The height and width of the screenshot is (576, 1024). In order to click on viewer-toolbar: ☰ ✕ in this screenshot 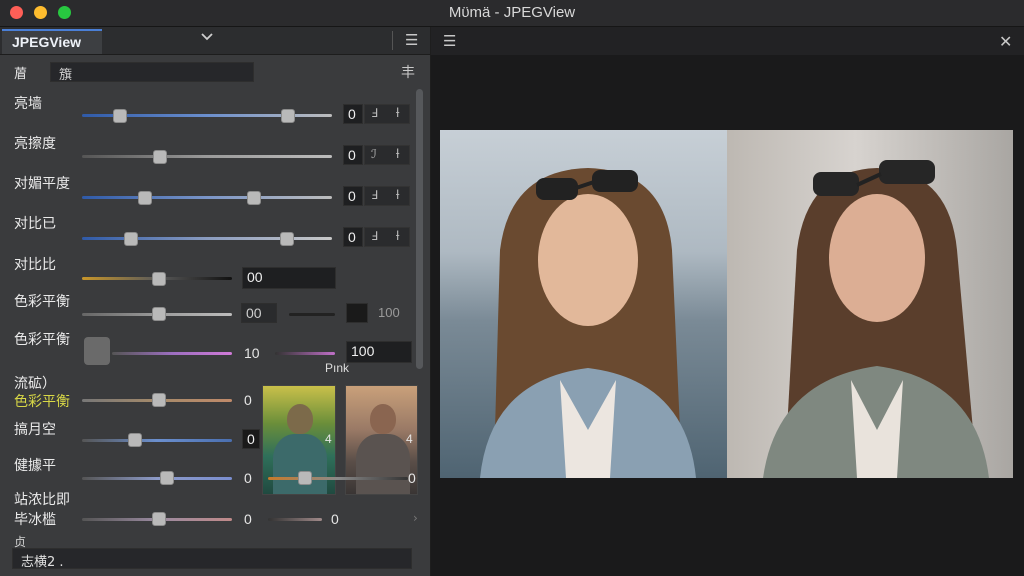, I will do `click(727, 41)`.